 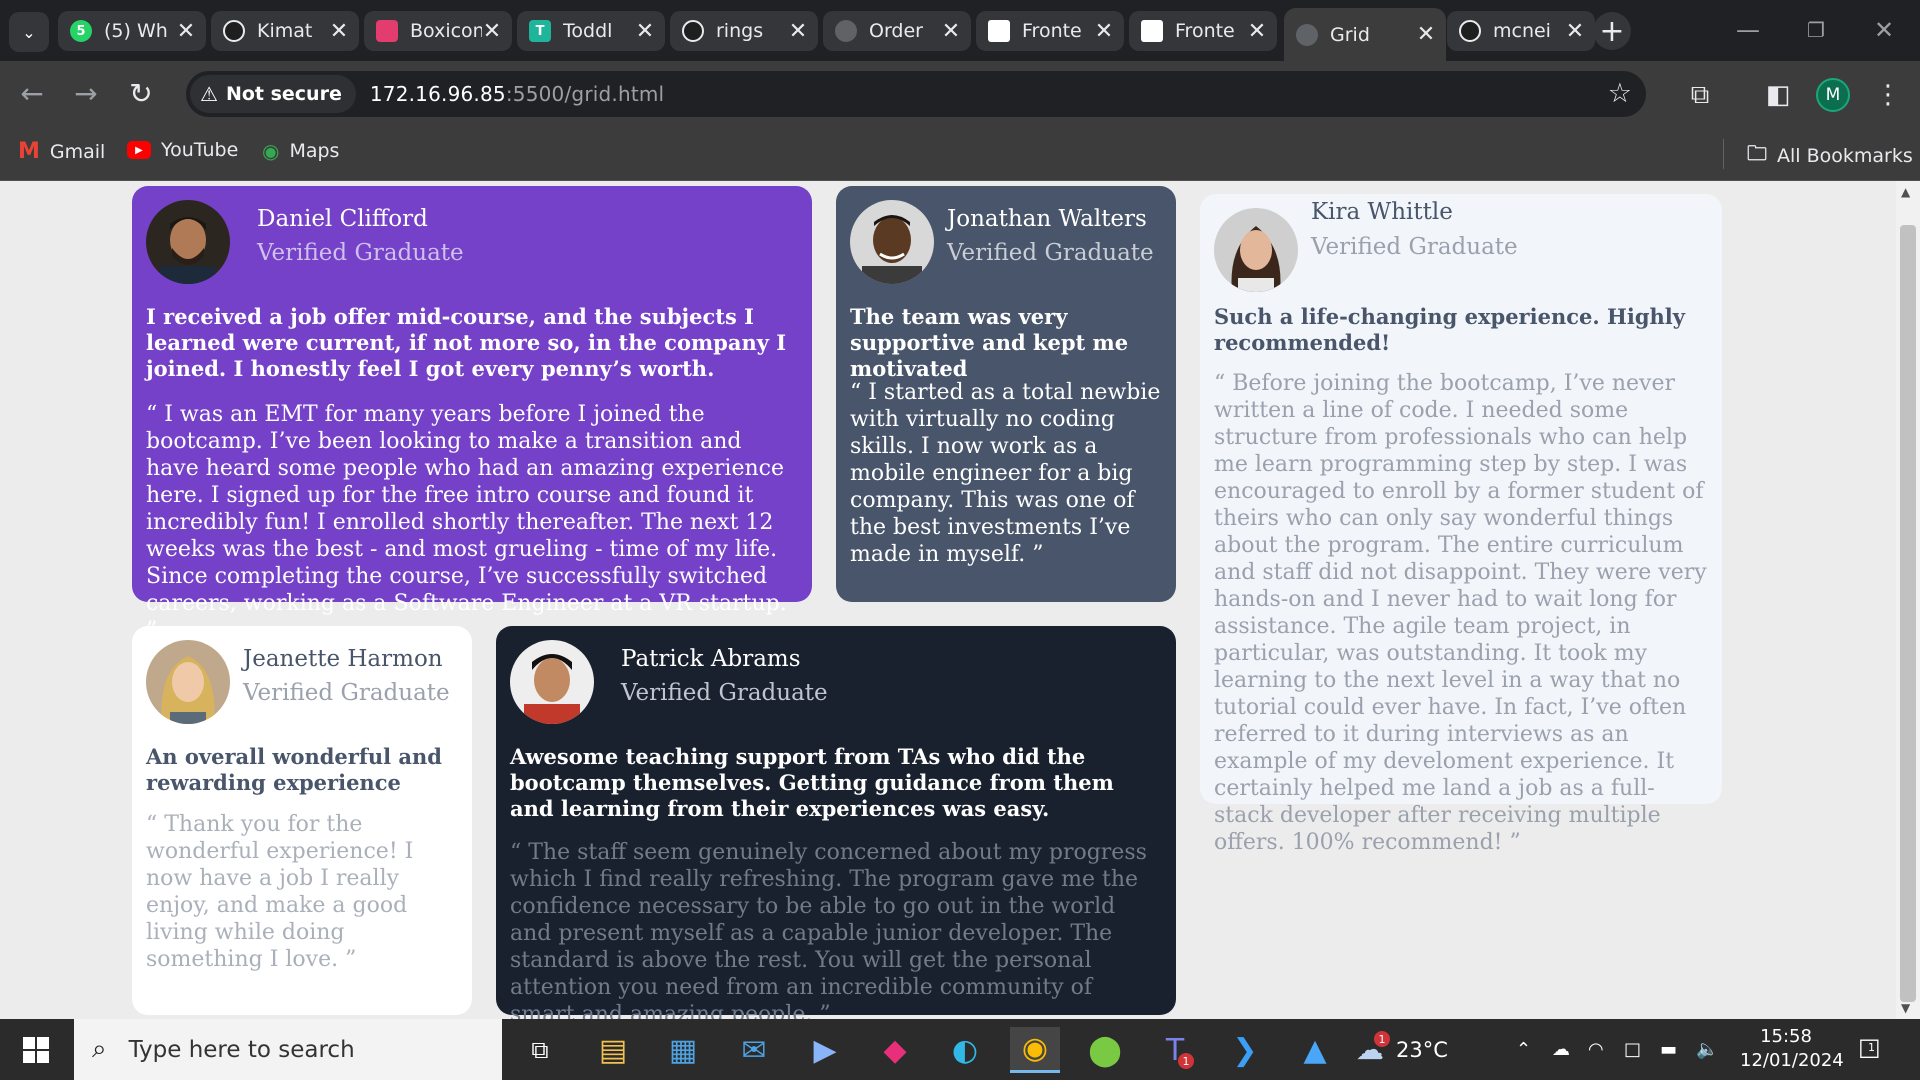 What do you see at coordinates (1888, 95) in the screenshot?
I see `menu-kebab-icon: ⋮` at bounding box center [1888, 95].